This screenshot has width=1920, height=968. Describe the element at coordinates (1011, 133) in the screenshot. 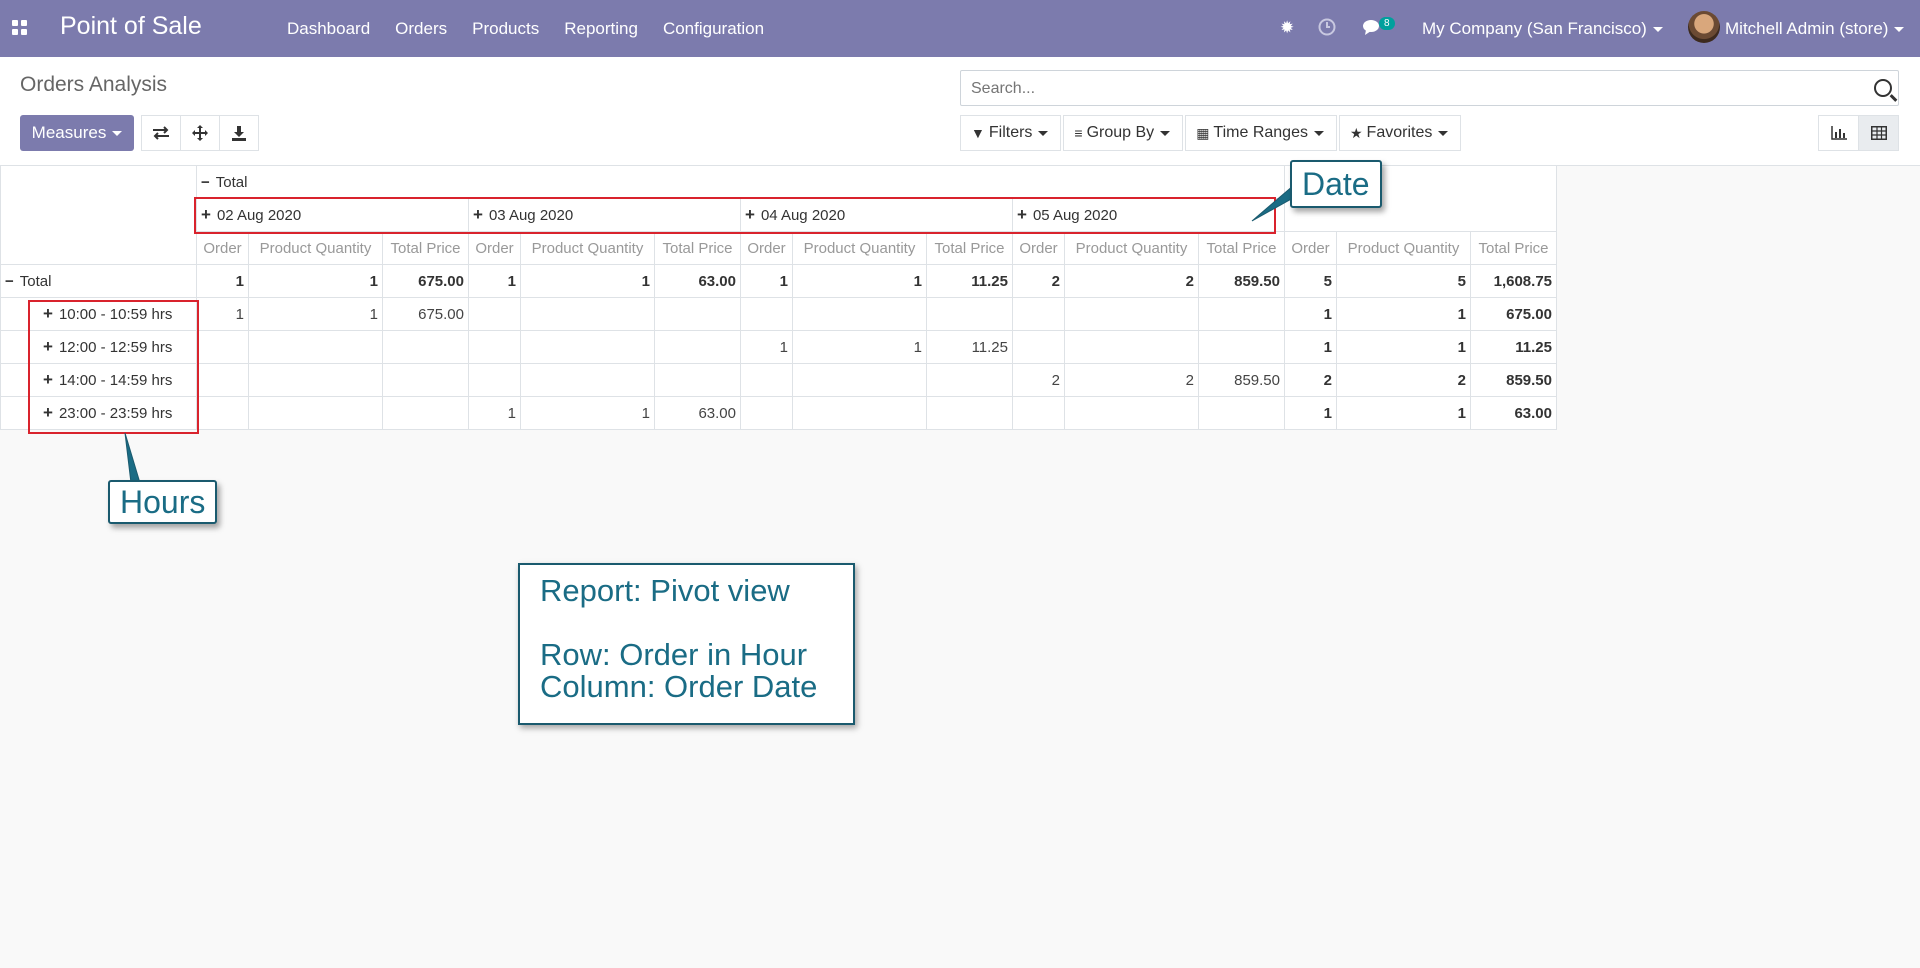

I see `filters-button: ▼ Filters` at that location.